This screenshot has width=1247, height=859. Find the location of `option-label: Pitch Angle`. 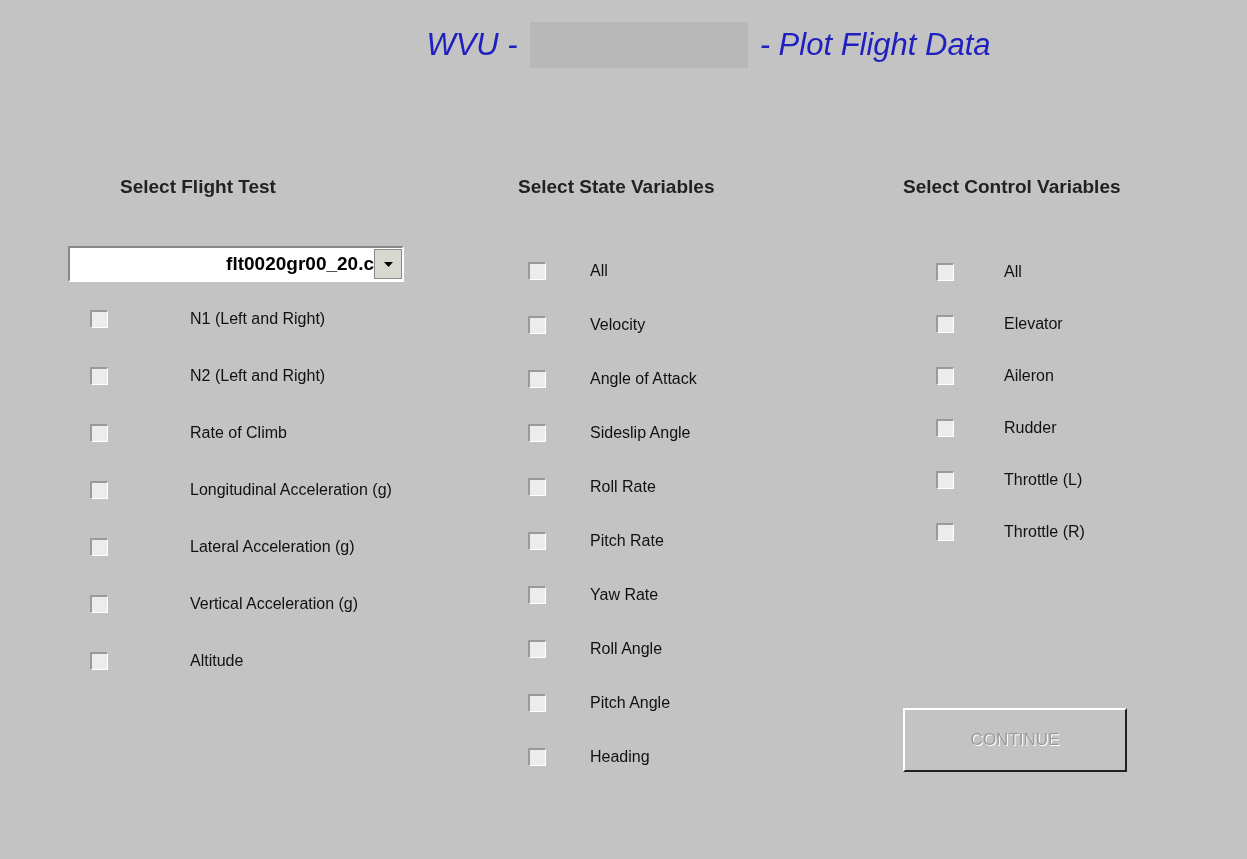

option-label: Pitch Angle is located at coordinates (630, 703).